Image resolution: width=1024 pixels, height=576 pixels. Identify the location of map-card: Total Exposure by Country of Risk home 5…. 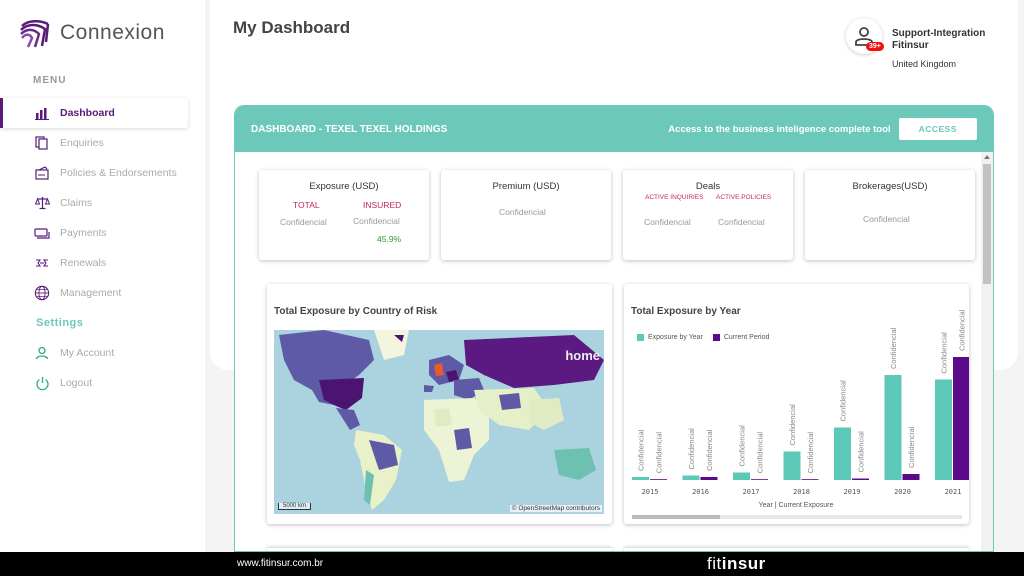
(439, 404).